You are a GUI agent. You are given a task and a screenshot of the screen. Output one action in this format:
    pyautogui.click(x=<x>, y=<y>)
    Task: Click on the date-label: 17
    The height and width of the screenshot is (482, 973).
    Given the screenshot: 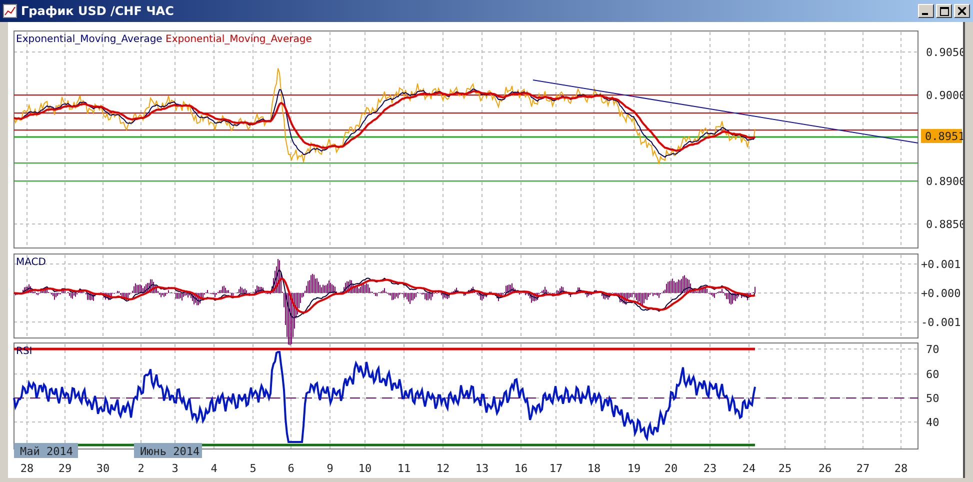 What is the action you would take?
    pyautogui.click(x=556, y=468)
    